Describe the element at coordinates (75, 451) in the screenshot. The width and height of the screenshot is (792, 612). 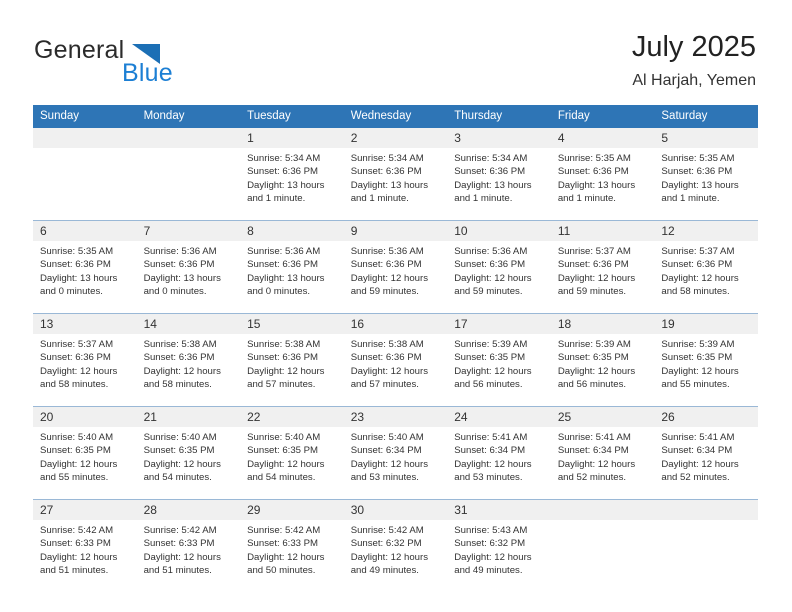
I see `day-detail-line: Sunset: 6:35 PM` at that location.